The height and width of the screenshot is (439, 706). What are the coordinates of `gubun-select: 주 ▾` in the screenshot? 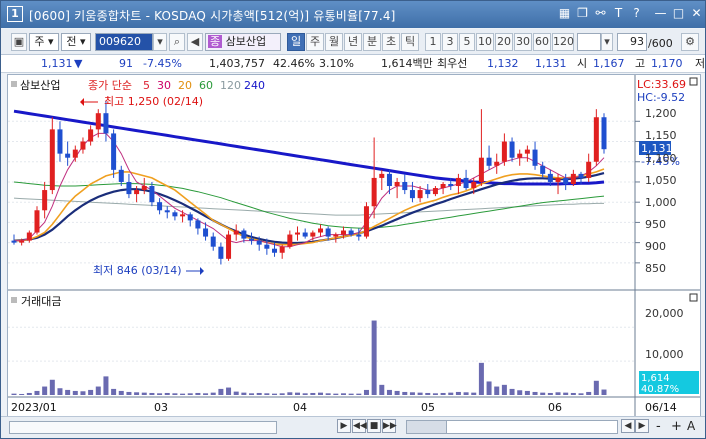 It's located at (44, 42).